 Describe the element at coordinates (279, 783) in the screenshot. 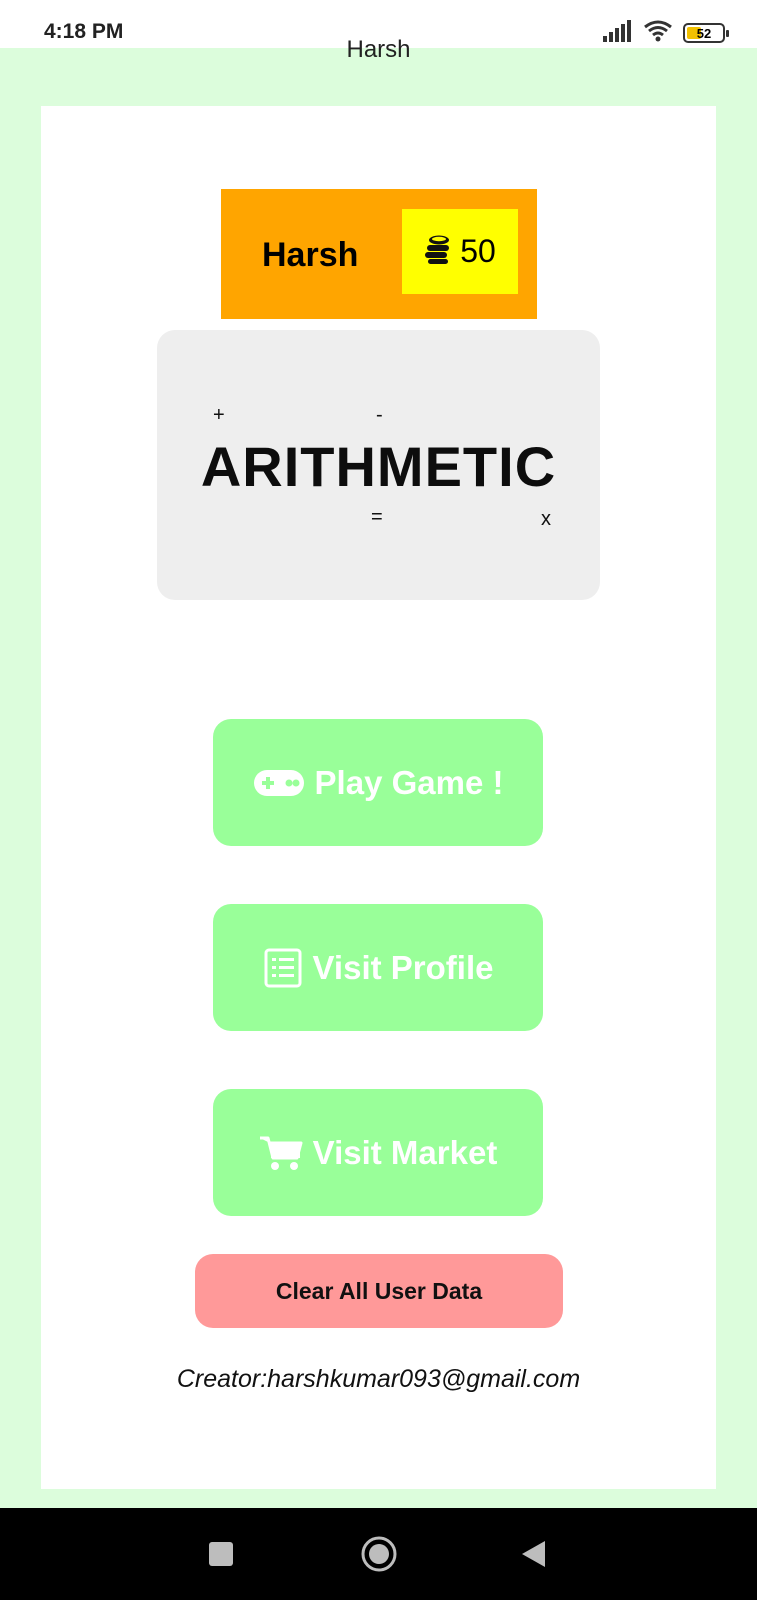

I see `gamepad-icon` at that location.